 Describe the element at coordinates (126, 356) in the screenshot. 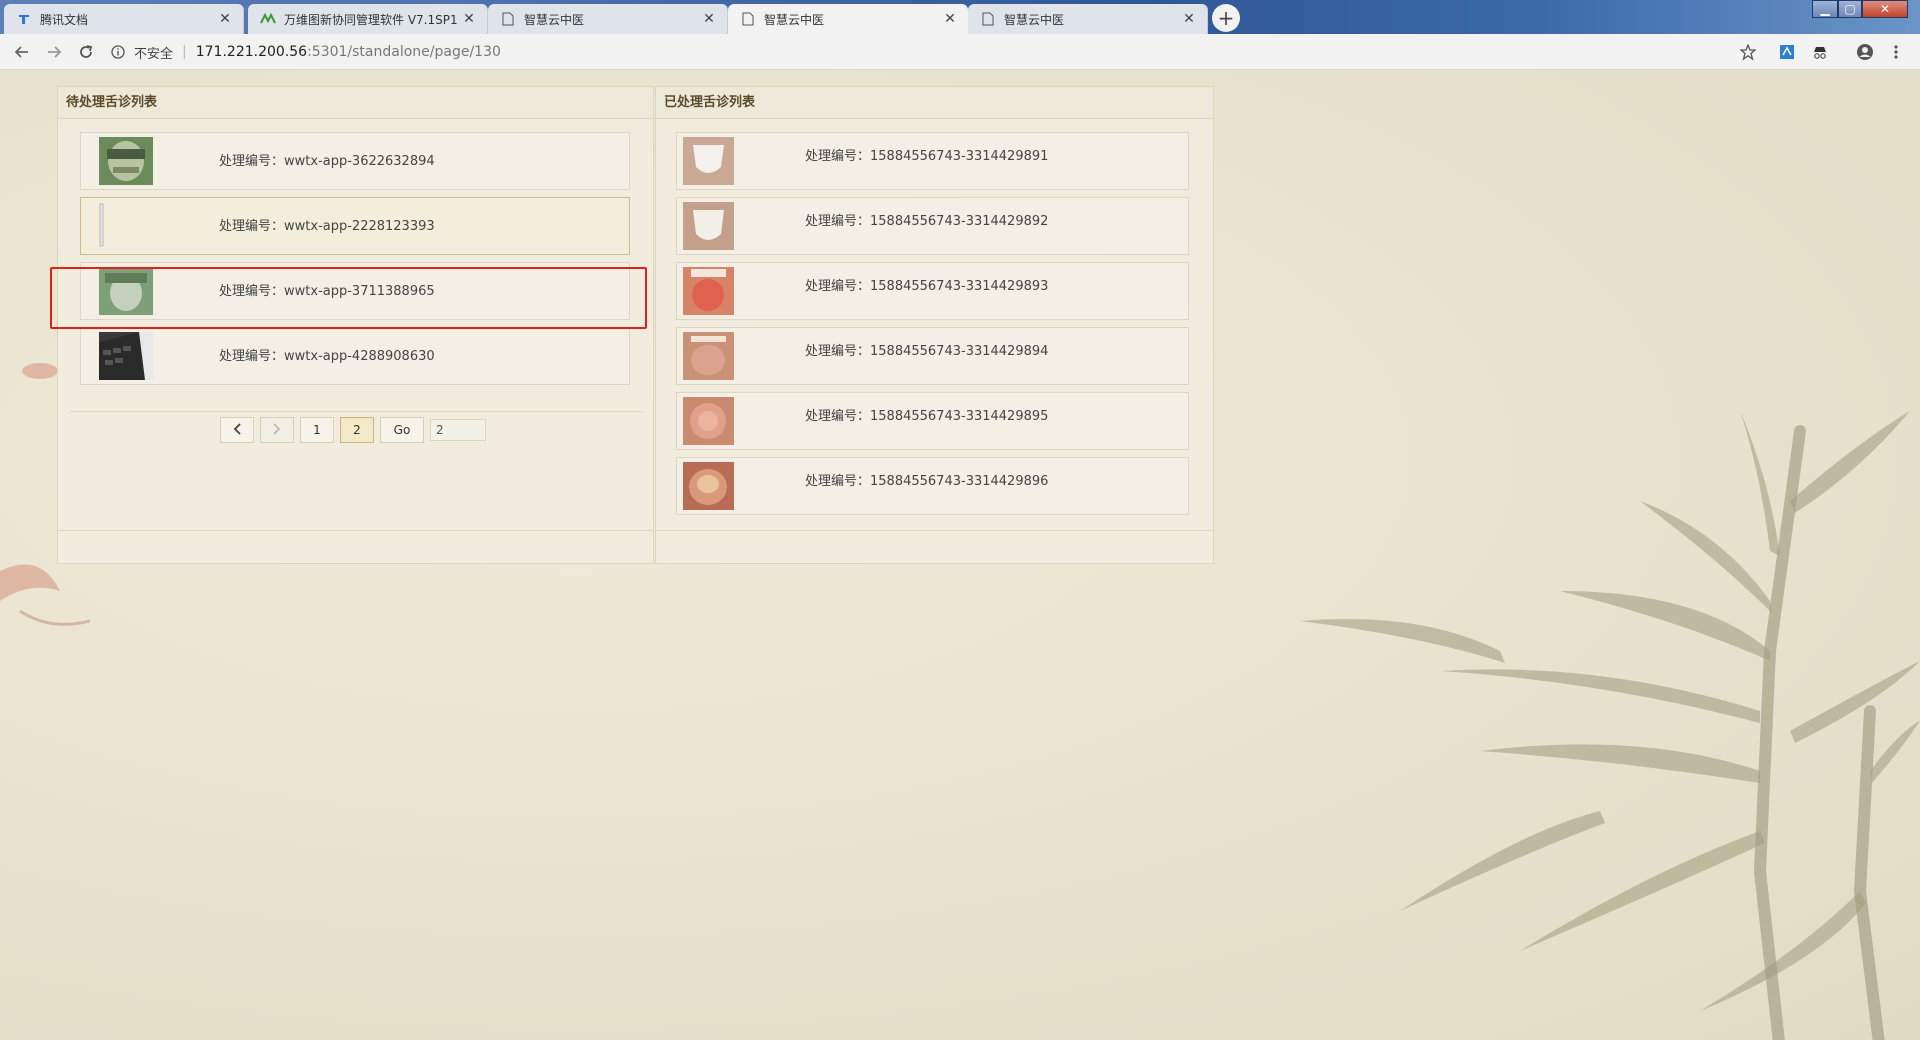

I see `keyboard-photo-thumbnail` at that location.